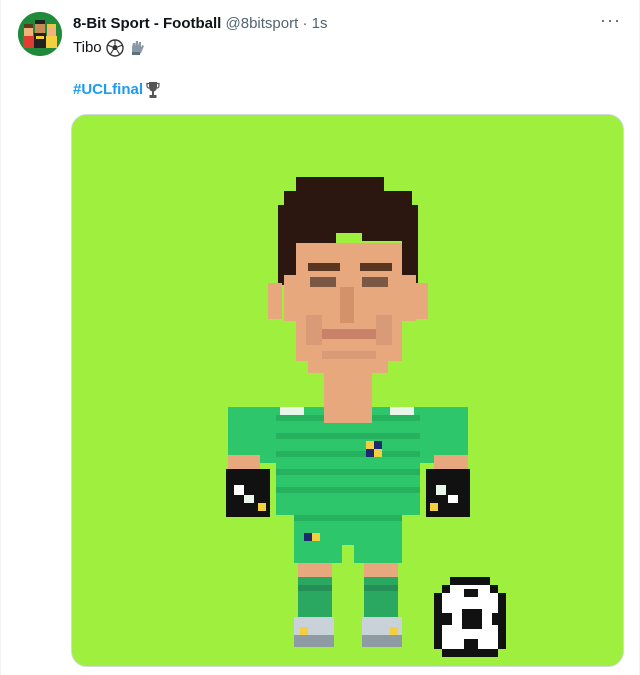 Image resolution: width=640 pixels, height=675 pixels. I want to click on tweet-text: Tibo, so click(109, 48).